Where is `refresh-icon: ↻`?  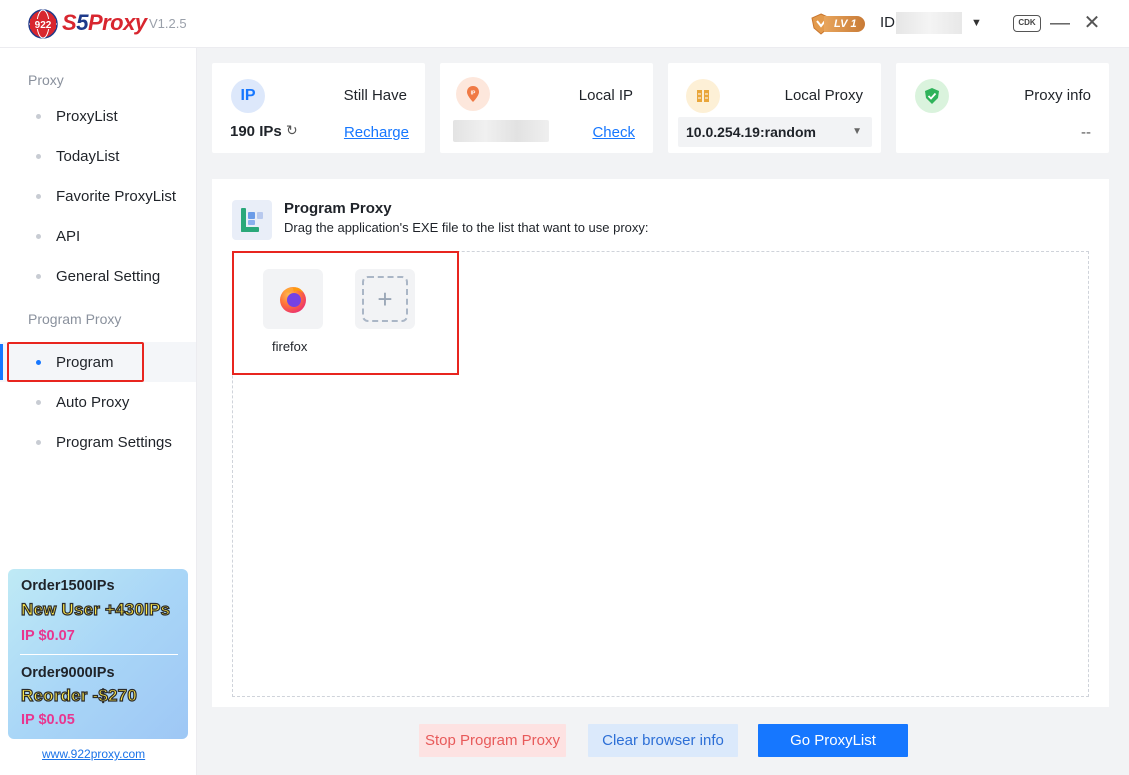
refresh-icon: ↻ is located at coordinates (292, 130).